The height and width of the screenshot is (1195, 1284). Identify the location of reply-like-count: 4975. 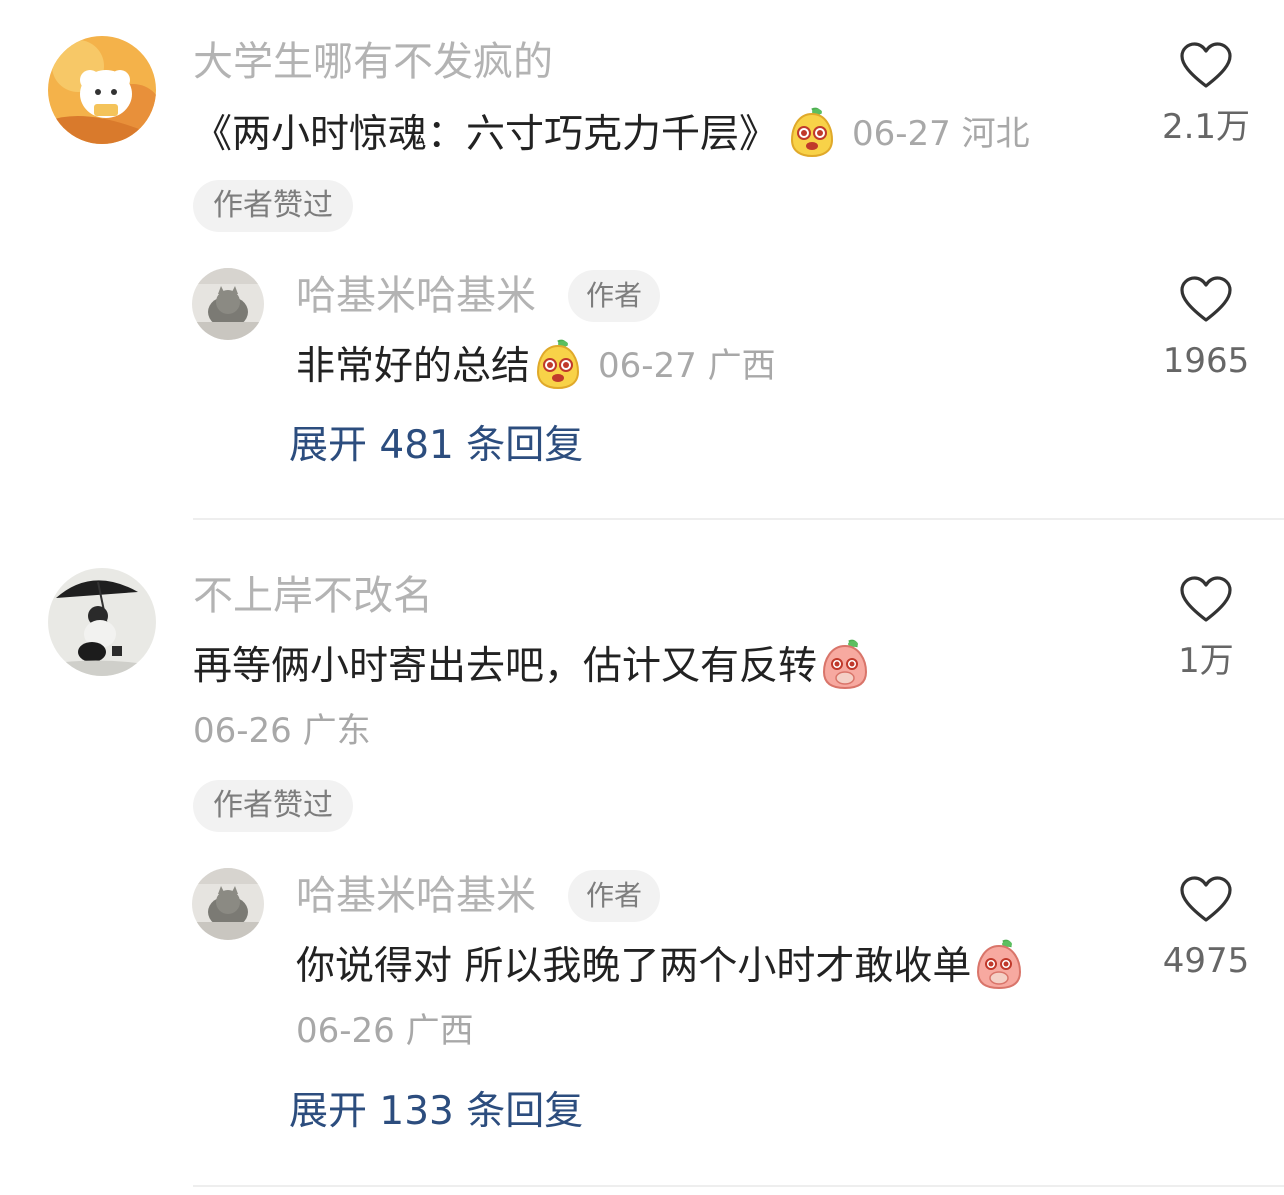
(1206, 961).